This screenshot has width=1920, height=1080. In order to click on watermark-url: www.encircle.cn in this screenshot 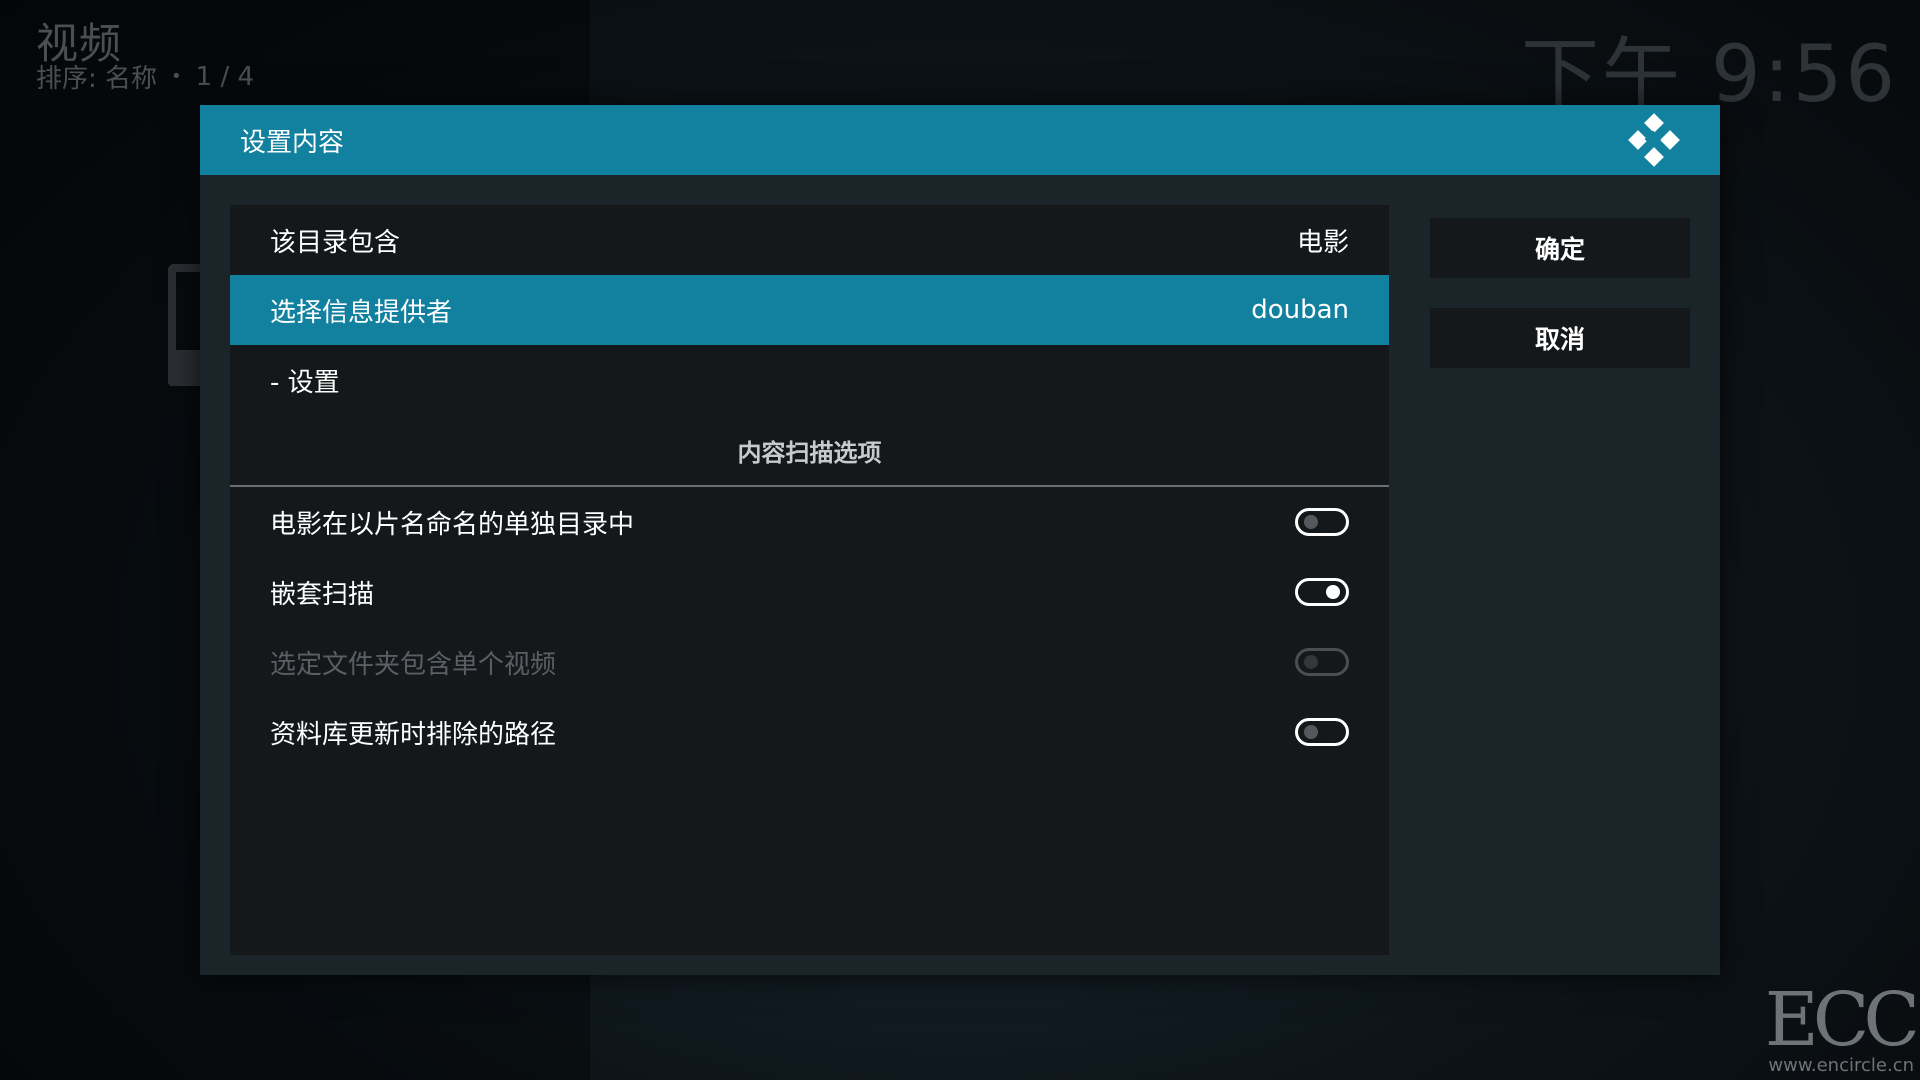, I will do `click(1841, 1065)`.